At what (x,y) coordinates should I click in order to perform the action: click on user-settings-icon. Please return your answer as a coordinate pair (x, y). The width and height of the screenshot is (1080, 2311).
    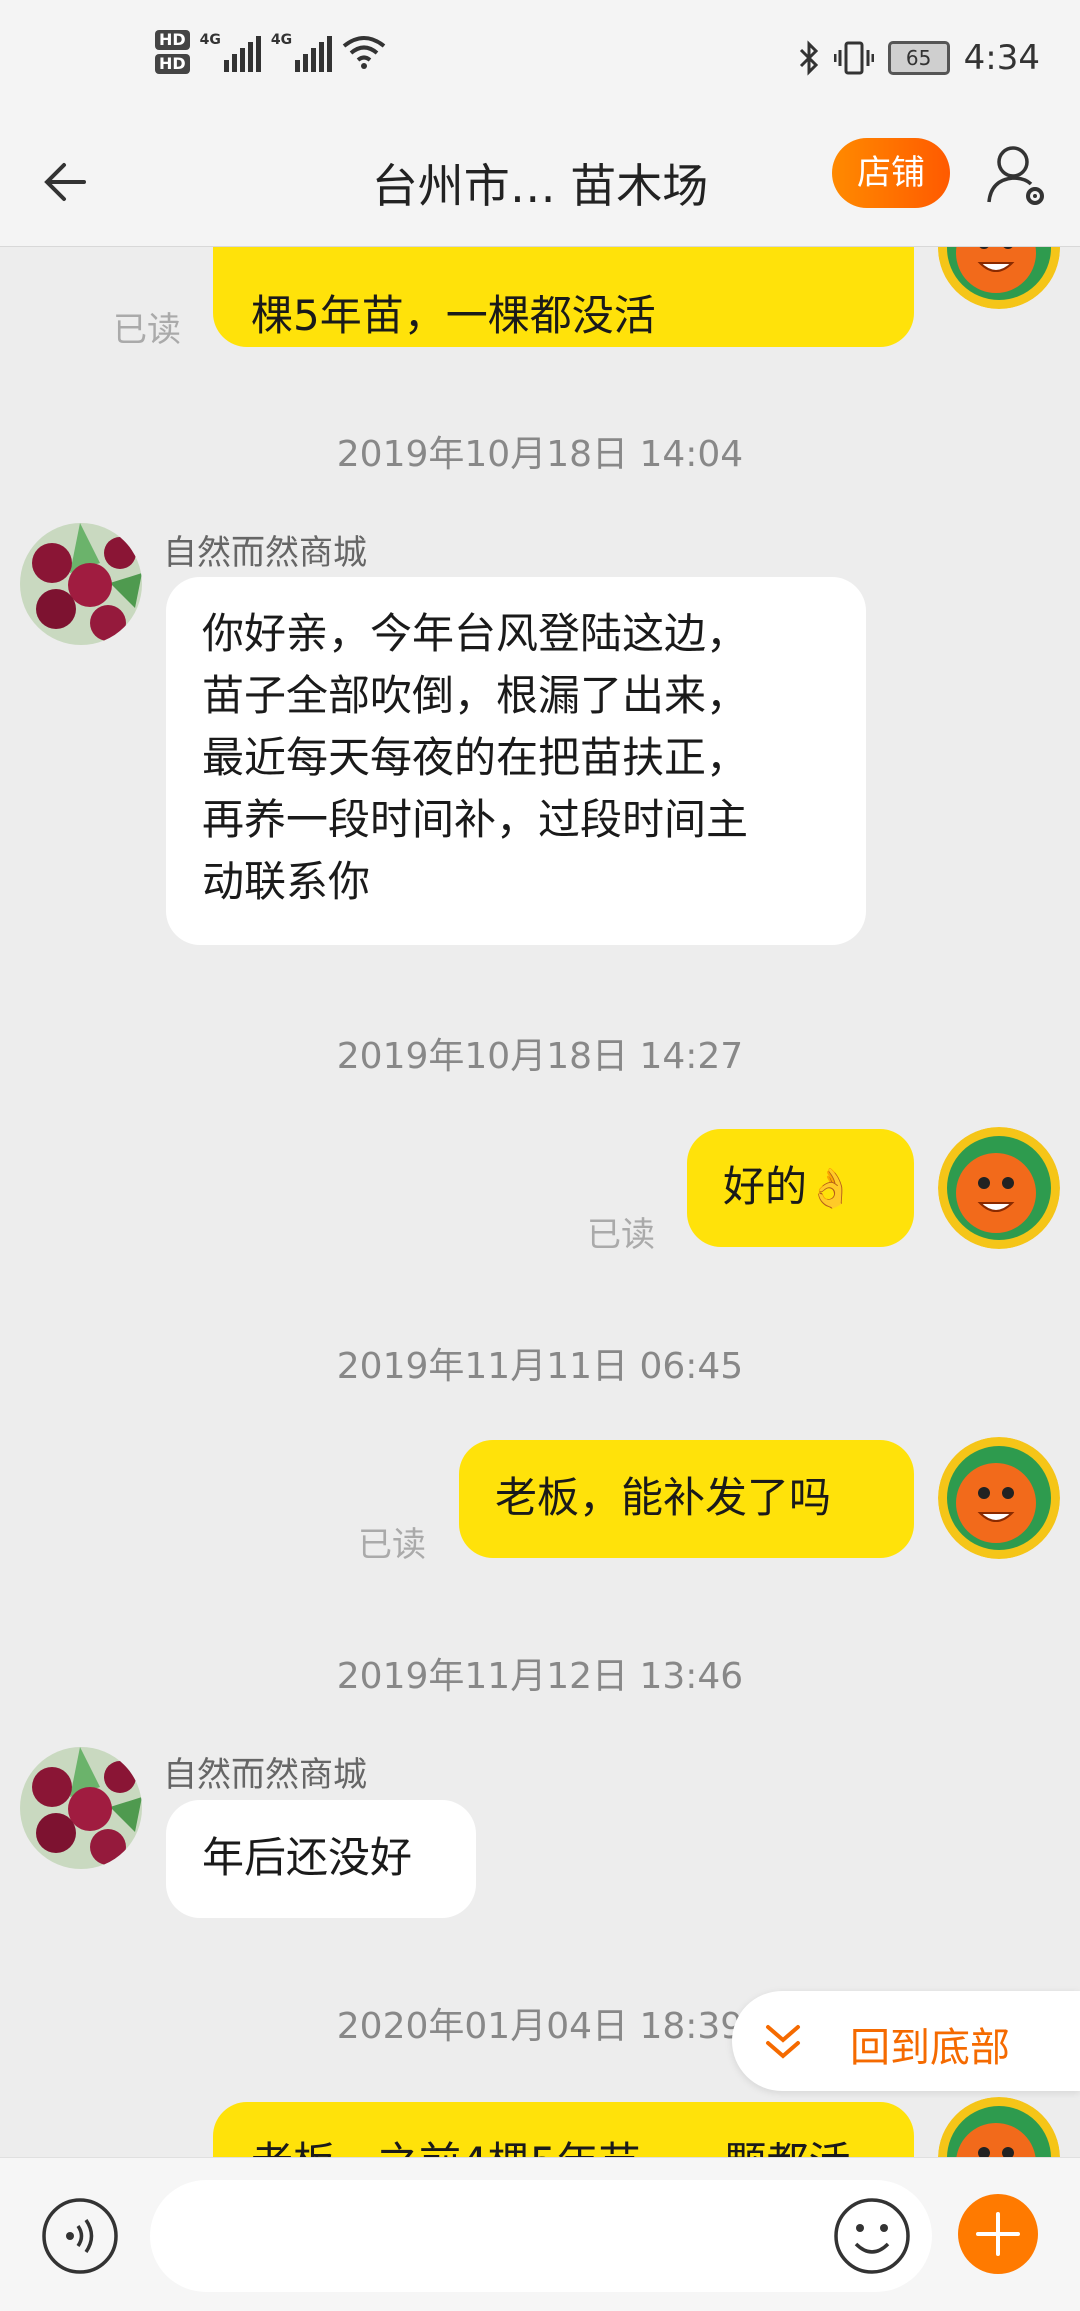
    Looking at the image, I should click on (1017, 175).